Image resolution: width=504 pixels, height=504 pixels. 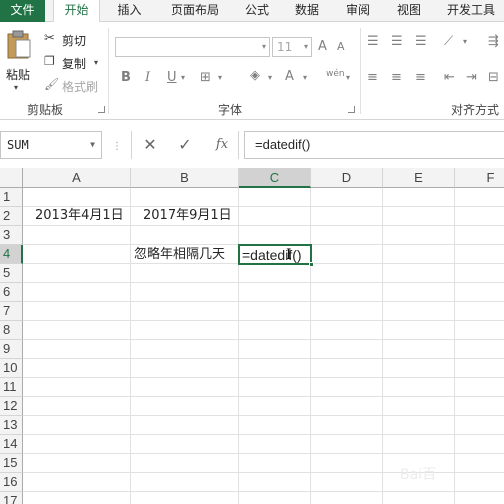 What do you see at coordinates (419, 178) in the screenshot?
I see `column-header-e: E` at bounding box center [419, 178].